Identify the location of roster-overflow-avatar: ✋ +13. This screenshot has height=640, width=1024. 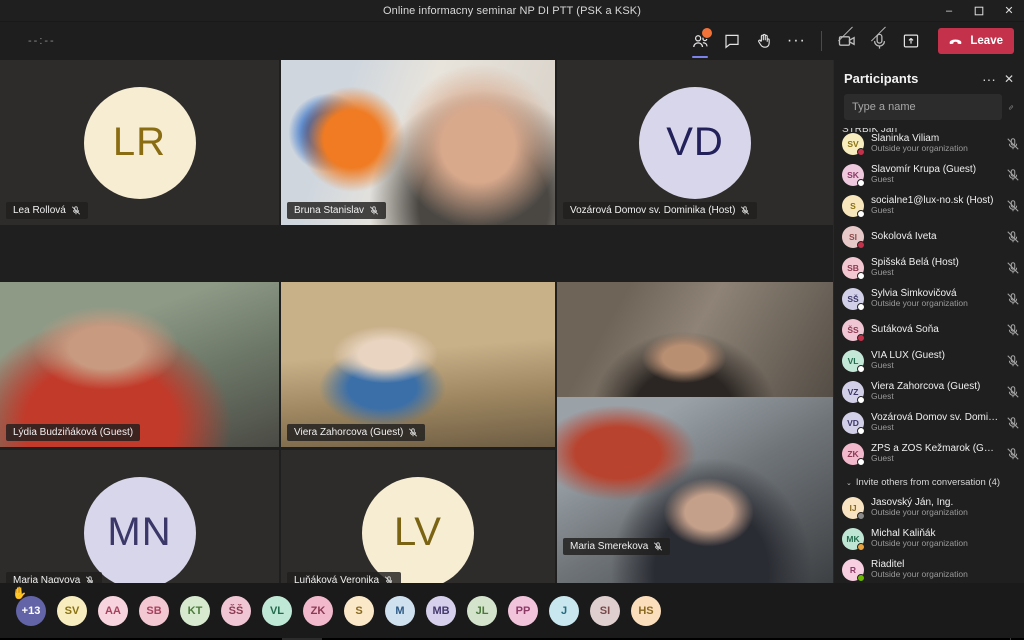
(29, 606).